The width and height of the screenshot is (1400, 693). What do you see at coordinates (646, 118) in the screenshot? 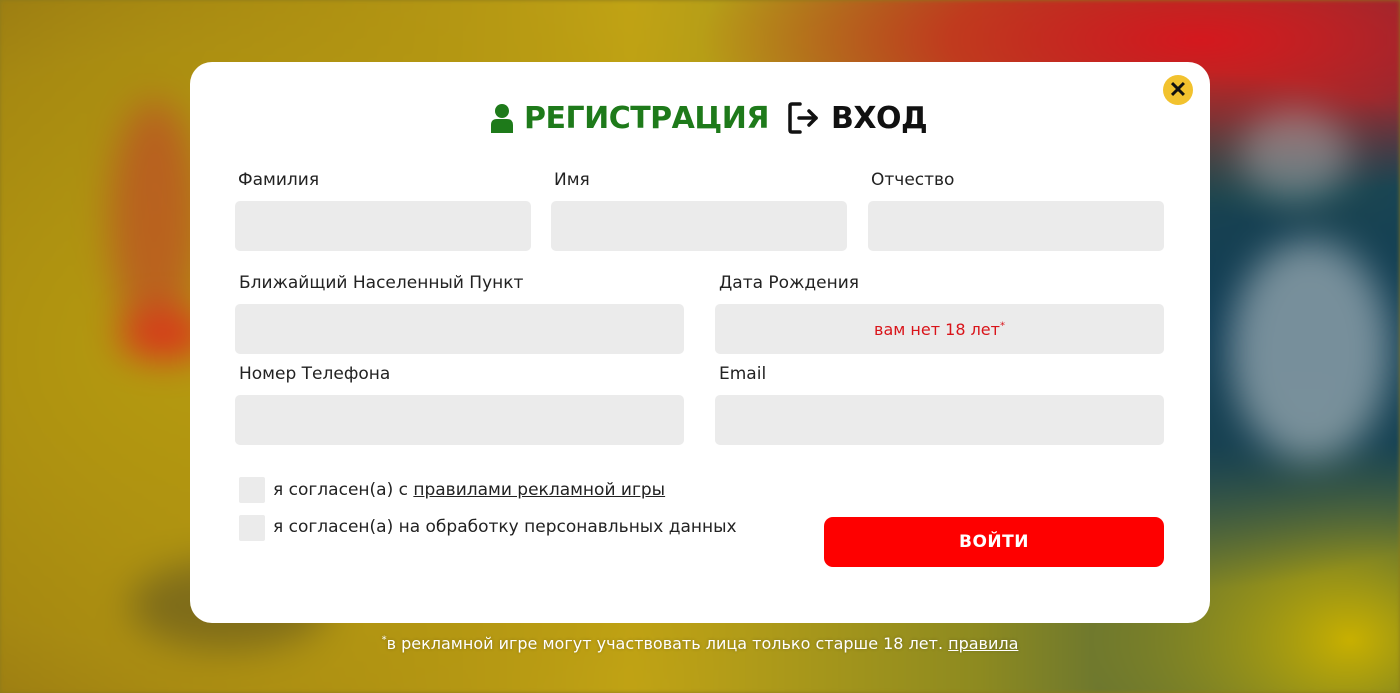
I see `tab-registration-label: РЕГИСТРАЦИЯ` at bounding box center [646, 118].